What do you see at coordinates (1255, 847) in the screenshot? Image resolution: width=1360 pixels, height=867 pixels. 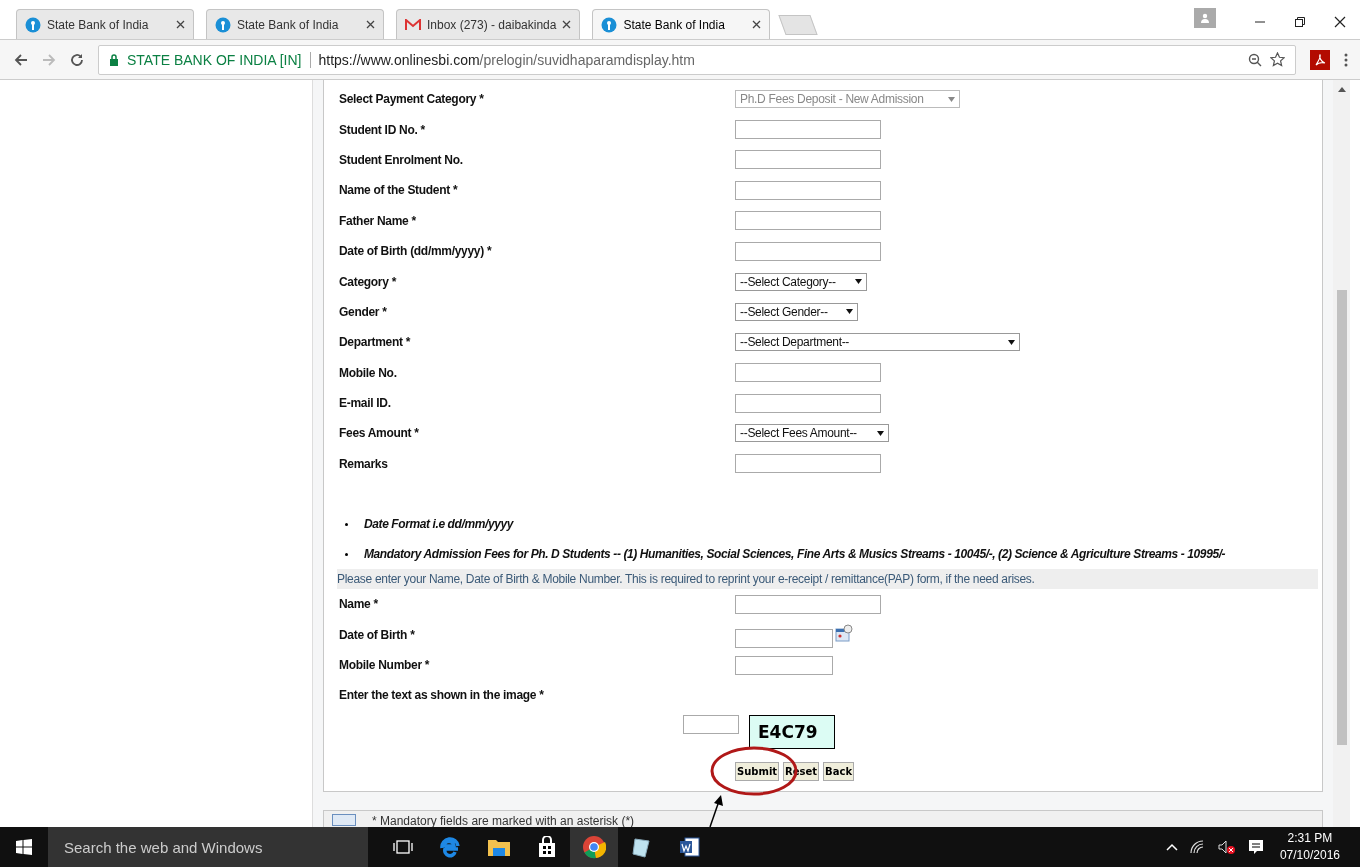 I see `notification-icon` at bounding box center [1255, 847].